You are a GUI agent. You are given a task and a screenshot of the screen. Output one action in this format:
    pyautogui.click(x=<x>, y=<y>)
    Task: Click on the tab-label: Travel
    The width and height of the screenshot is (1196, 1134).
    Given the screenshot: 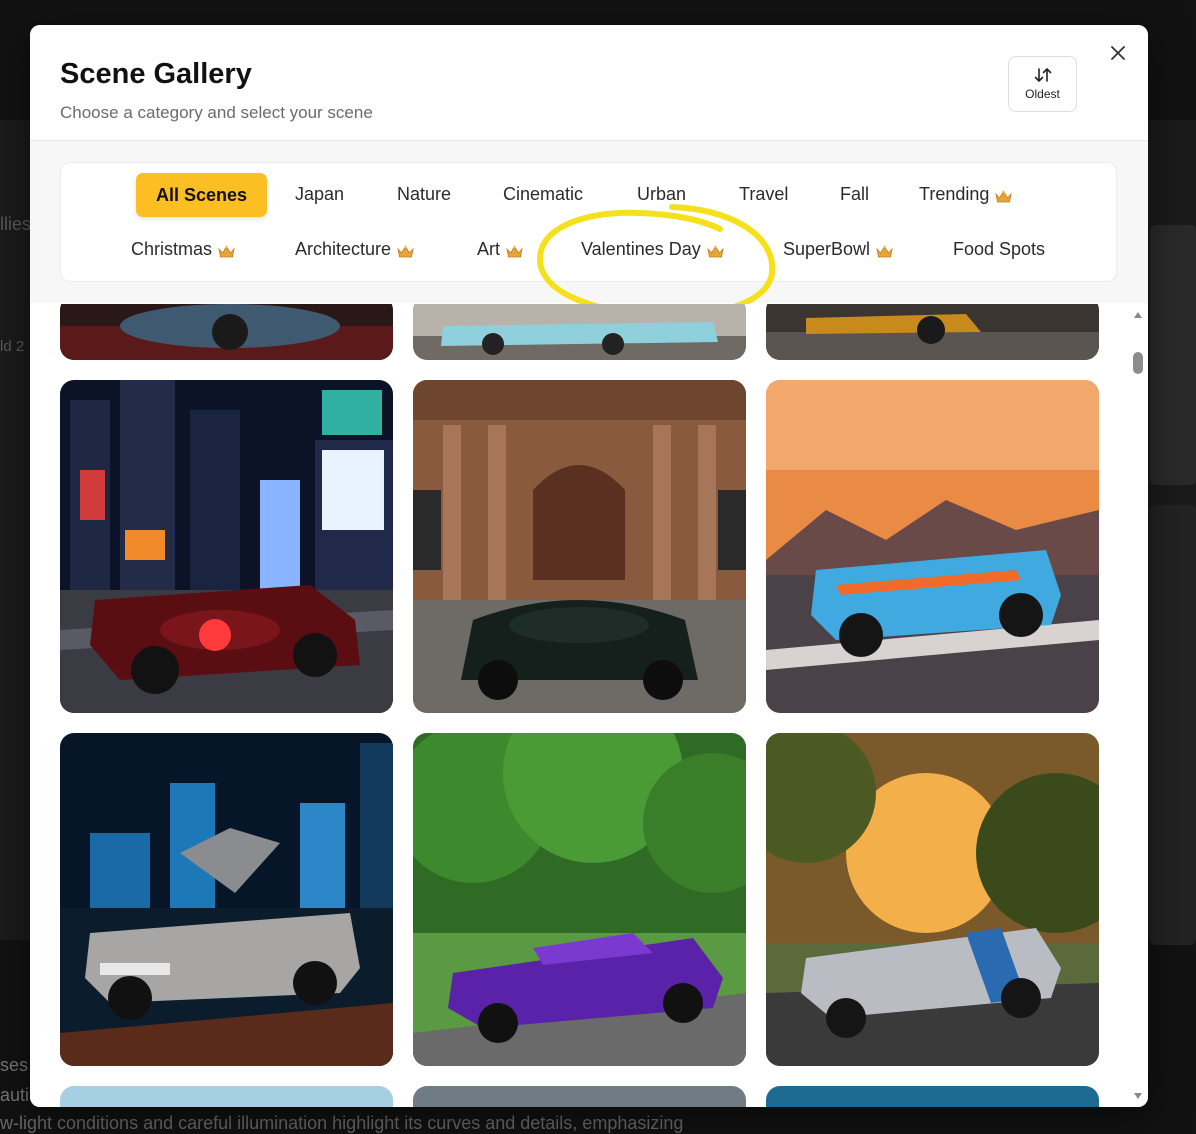 What is the action you would take?
    pyautogui.click(x=764, y=194)
    